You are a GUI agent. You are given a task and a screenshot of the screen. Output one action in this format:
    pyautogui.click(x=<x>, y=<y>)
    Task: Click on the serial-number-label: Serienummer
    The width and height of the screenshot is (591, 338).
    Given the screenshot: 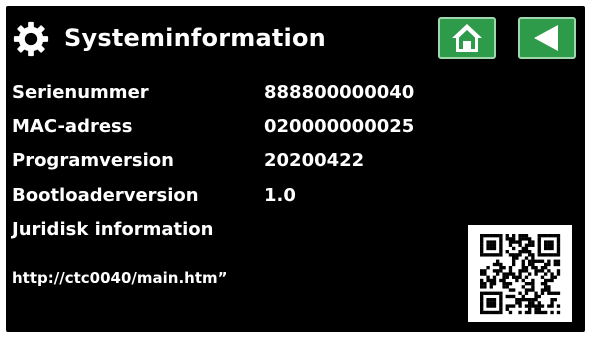 What is the action you would take?
    pyautogui.click(x=80, y=92)
    